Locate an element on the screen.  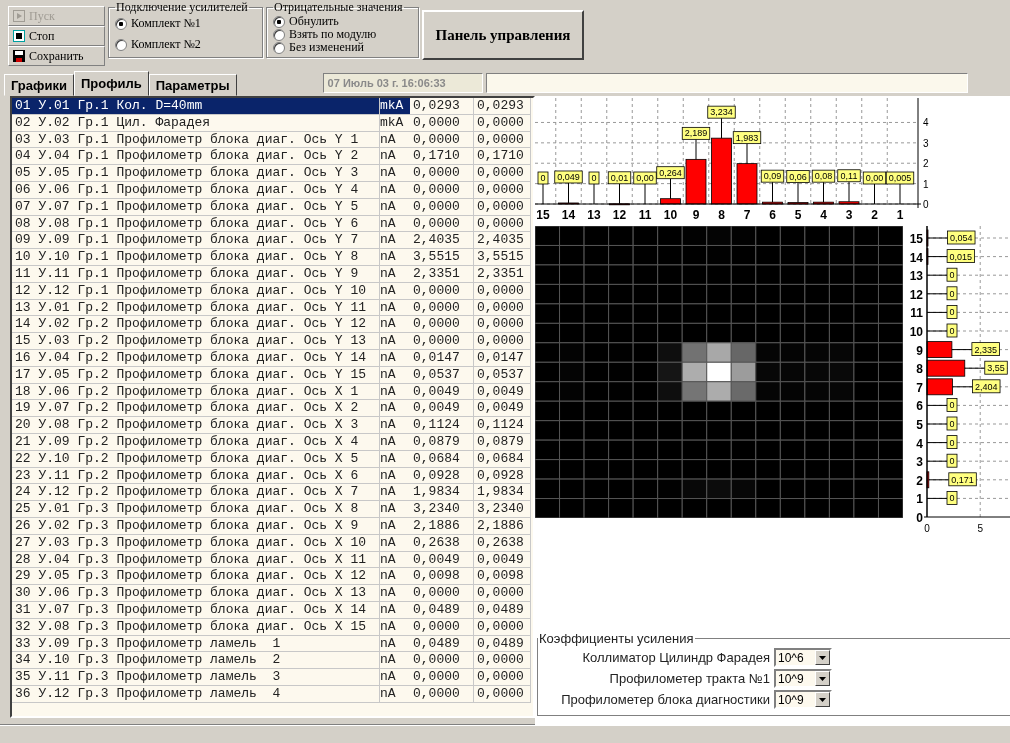
field-label: Коллиматор Цилиндр Фарадея is located at coordinates (675, 658).